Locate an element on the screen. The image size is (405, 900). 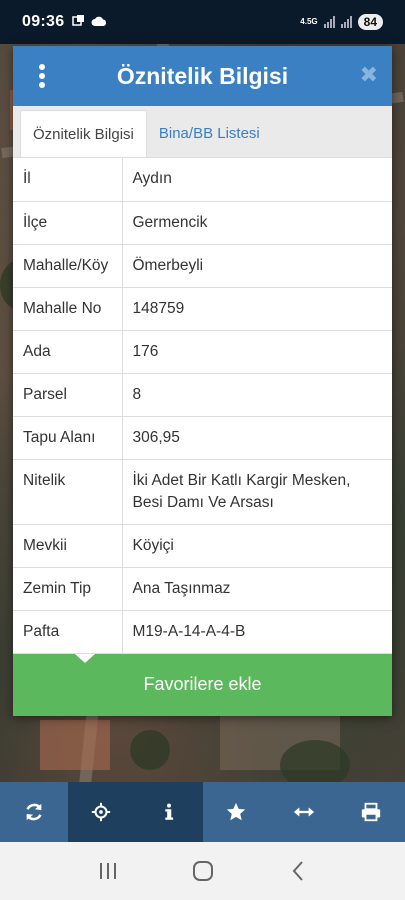
add-favorite-button: Favorilere ekle is located at coordinates (202, 684).